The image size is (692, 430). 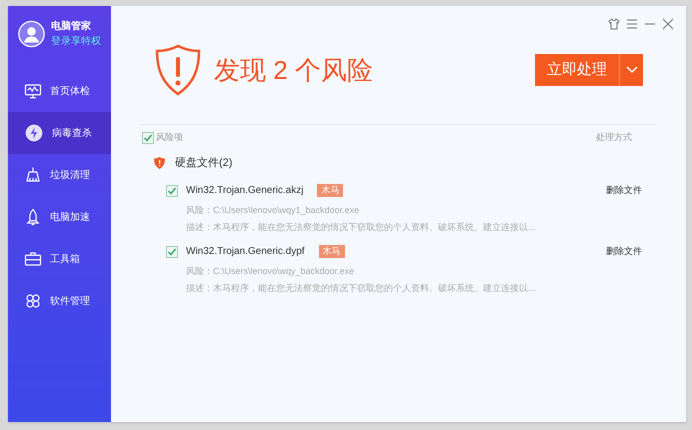 What do you see at coordinates (34, 133) in the screenshot?
I see `lightning-icon` at bounding box center [34, 133].